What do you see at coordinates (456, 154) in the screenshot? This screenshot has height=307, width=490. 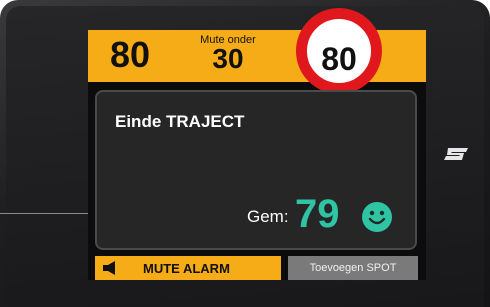 I see `brand-logo-icon` at bounding box center [456, 154].